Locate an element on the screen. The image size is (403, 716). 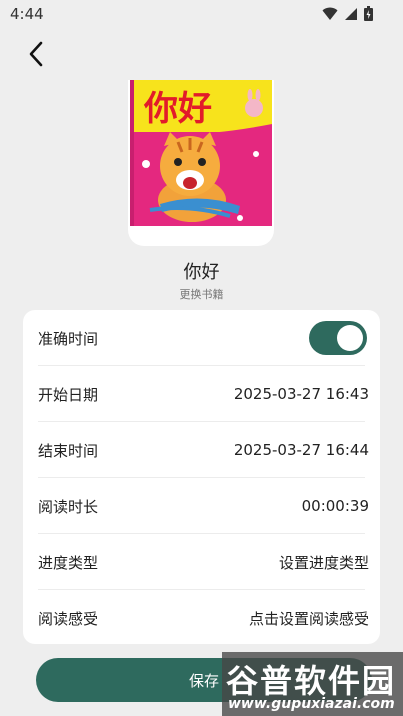
accurate-time-label: 准确时间 is located at coordinates (68, 338).